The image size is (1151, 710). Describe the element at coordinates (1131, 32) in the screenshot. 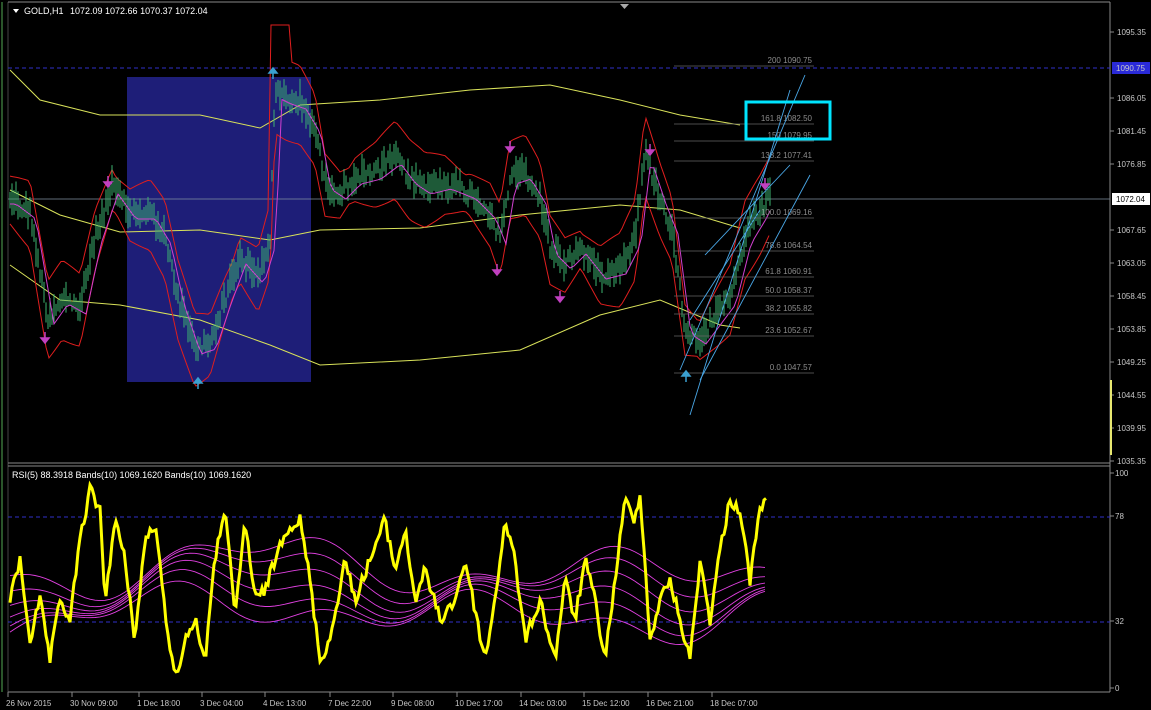

I see `price-tick-label: 1095.35` at that location.